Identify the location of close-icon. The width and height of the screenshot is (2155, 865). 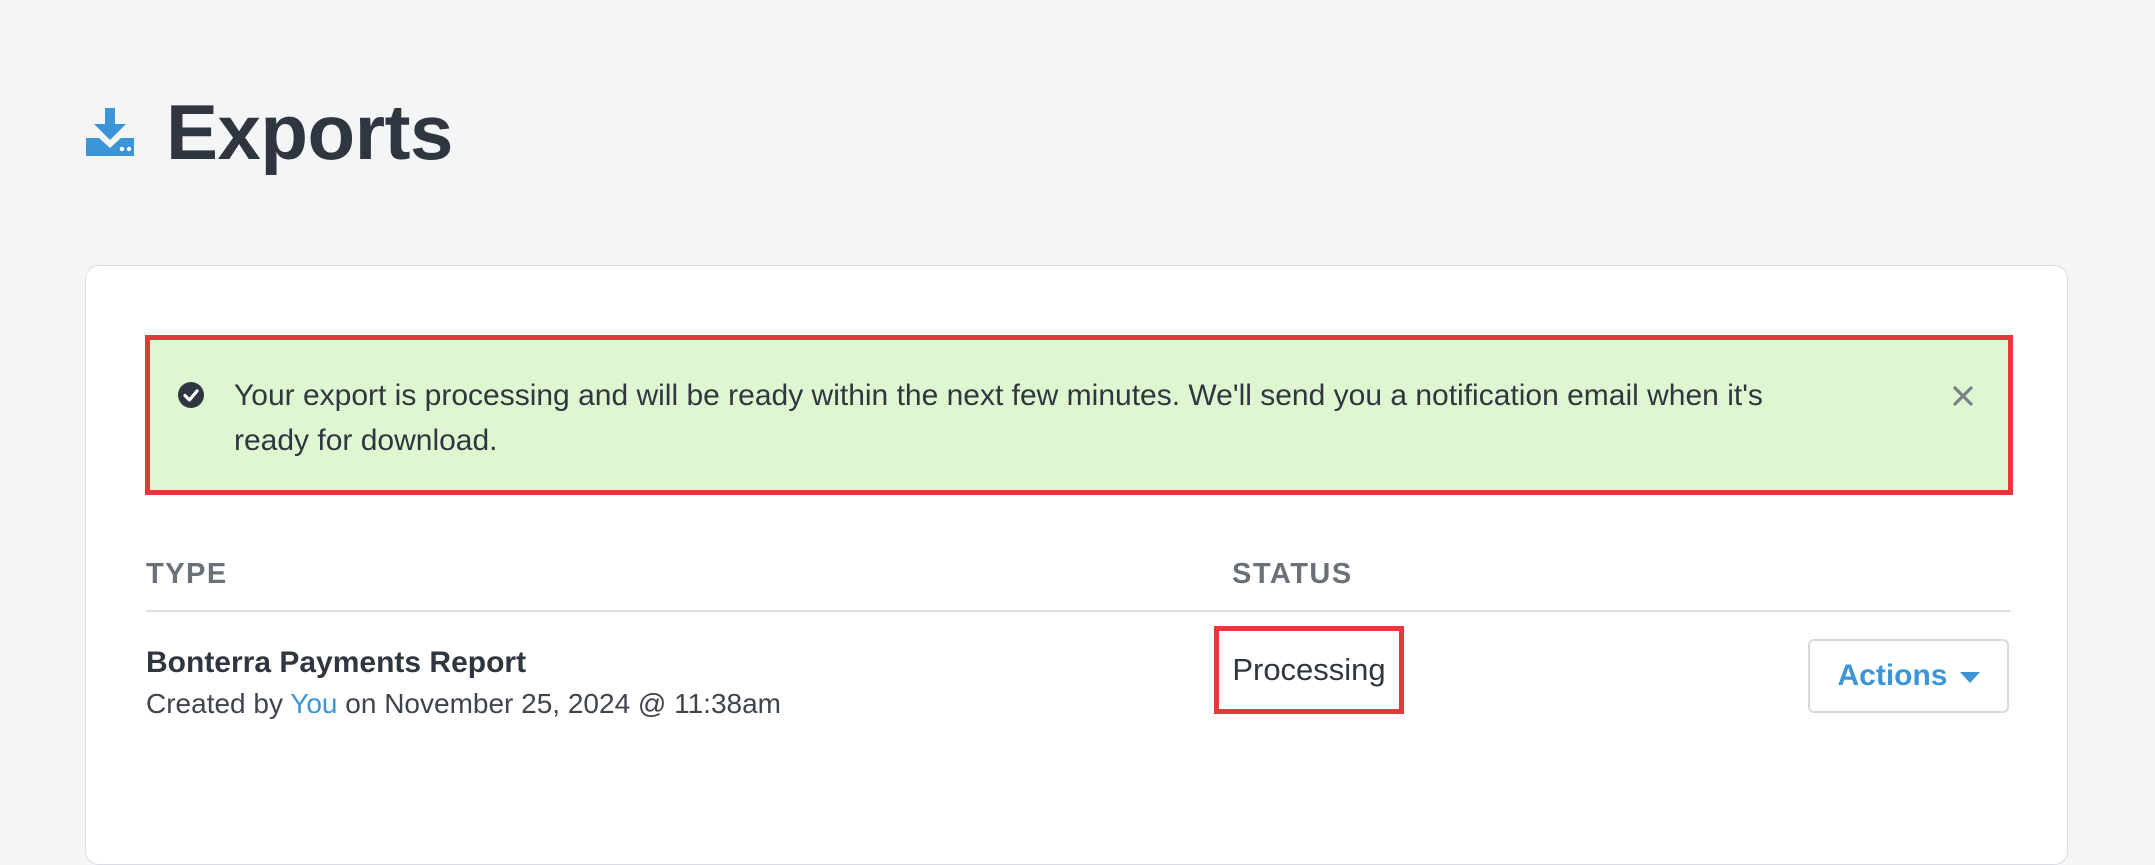
(1963, 396).